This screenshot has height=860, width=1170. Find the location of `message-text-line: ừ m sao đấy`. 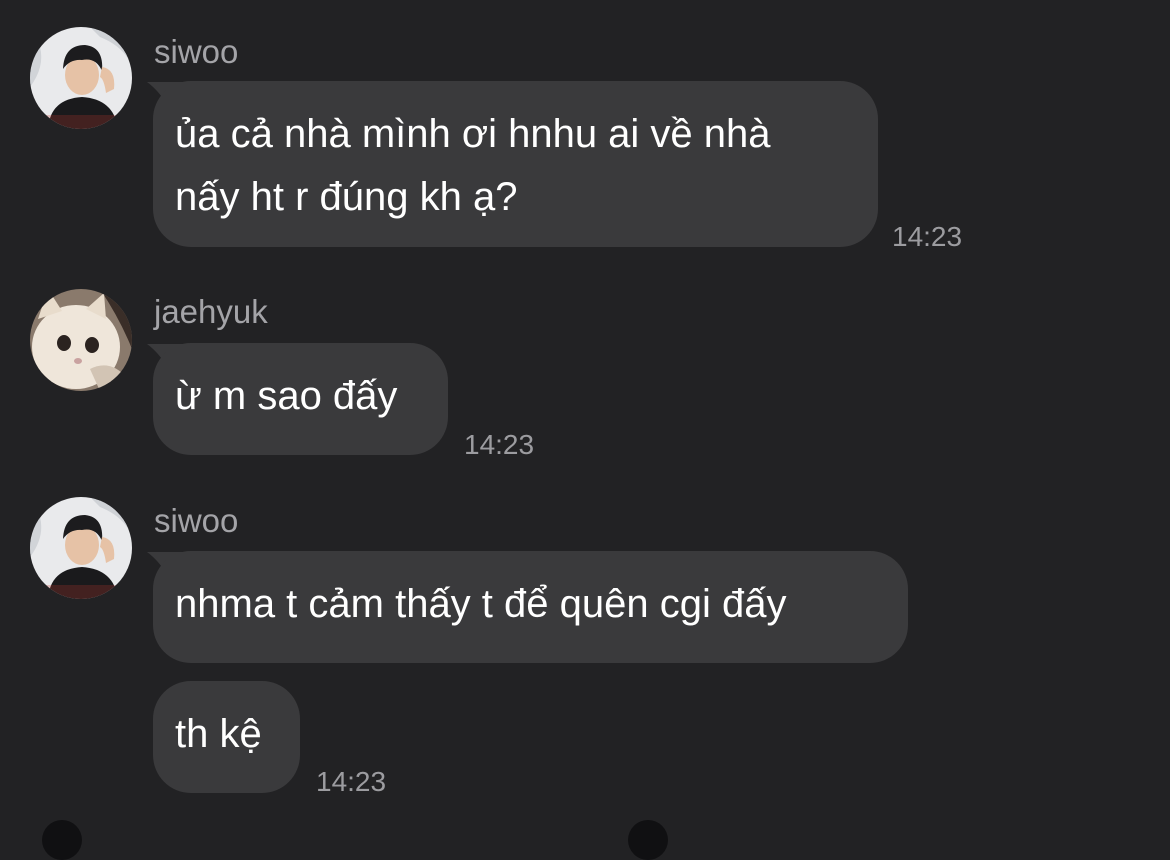

message-text-line: ừ m sao đấy is located at coordinates (286, 396).